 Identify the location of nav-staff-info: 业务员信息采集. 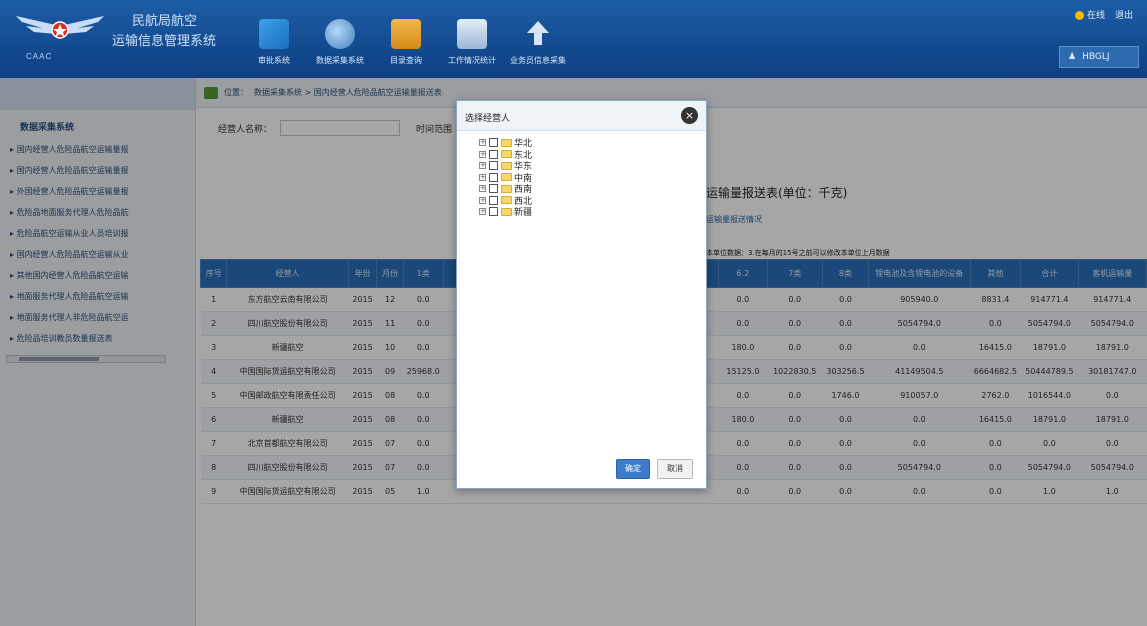
(538, 36).